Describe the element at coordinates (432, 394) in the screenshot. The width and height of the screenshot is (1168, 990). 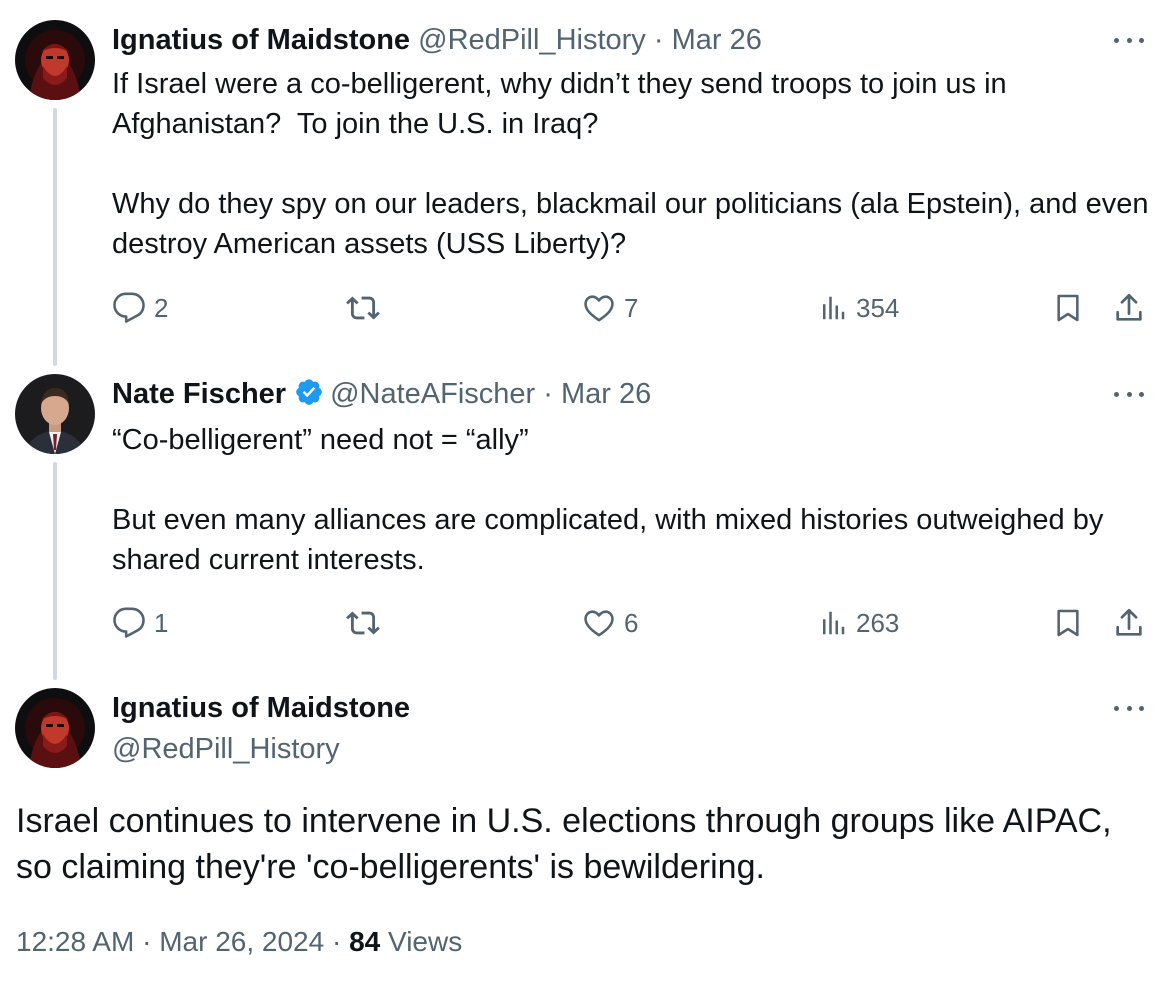
I see `author-handle: @NateAFischer` at that location.